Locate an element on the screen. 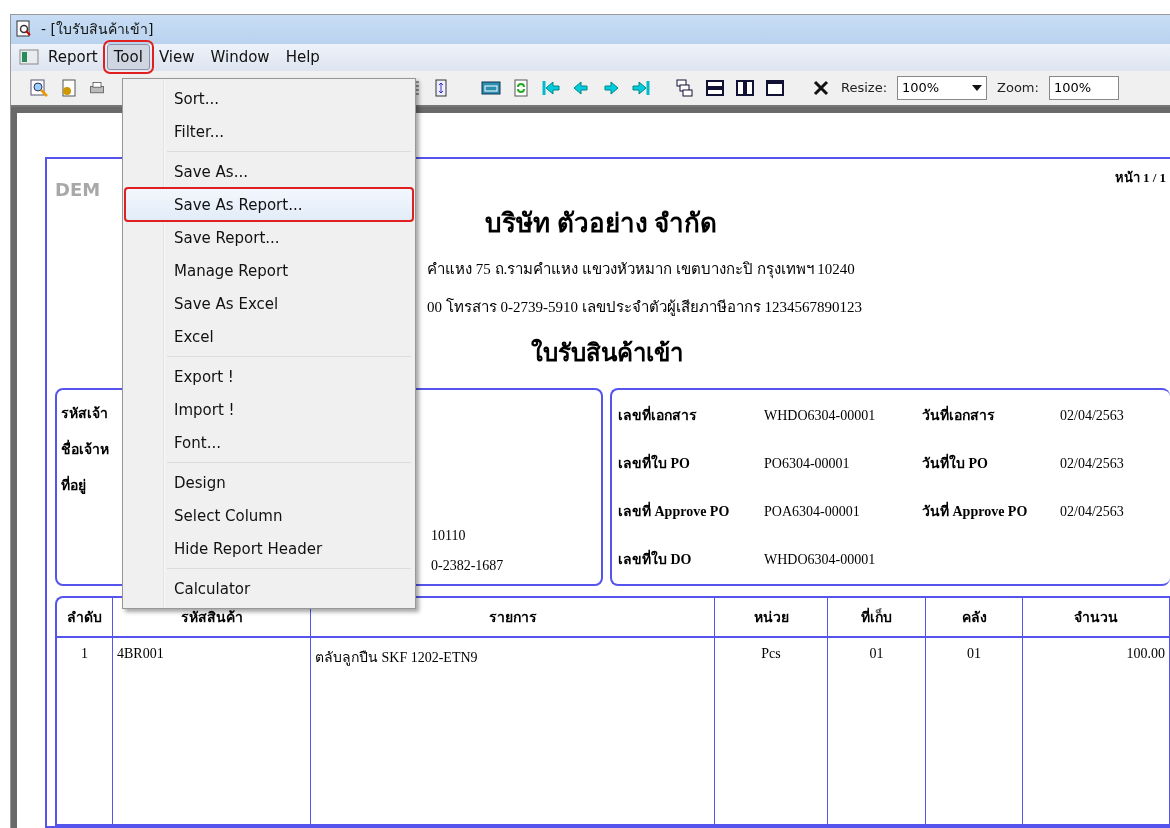  menu-item: Select Column is located at coordinates (269, 515).